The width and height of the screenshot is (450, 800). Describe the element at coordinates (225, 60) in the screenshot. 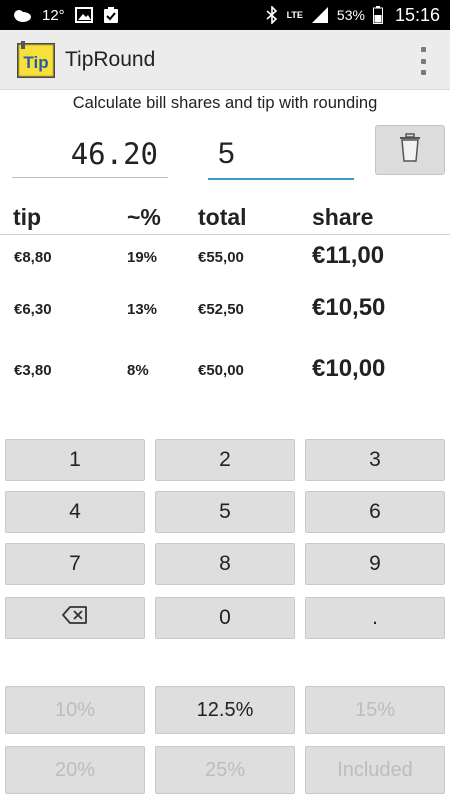

I see `app-bar: Tip TipRound` at that location.